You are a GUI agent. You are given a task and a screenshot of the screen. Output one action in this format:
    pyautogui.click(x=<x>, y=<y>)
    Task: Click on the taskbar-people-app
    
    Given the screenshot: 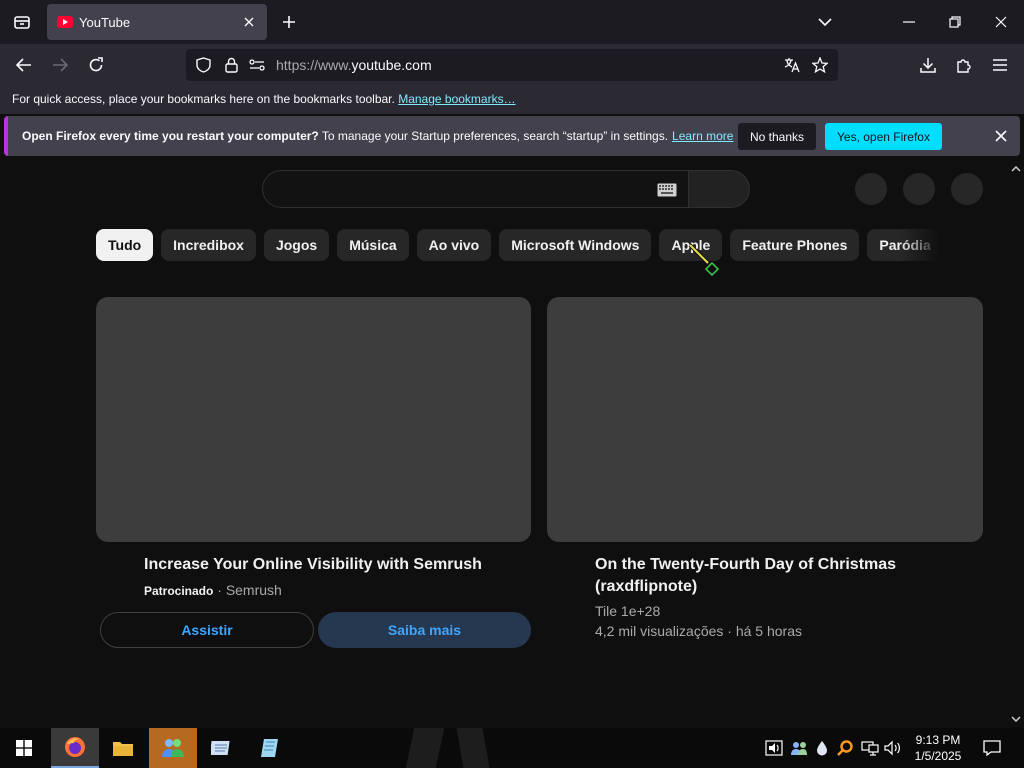 What is the action you would take?
    pyautogui.click(x=173, y=748)
    